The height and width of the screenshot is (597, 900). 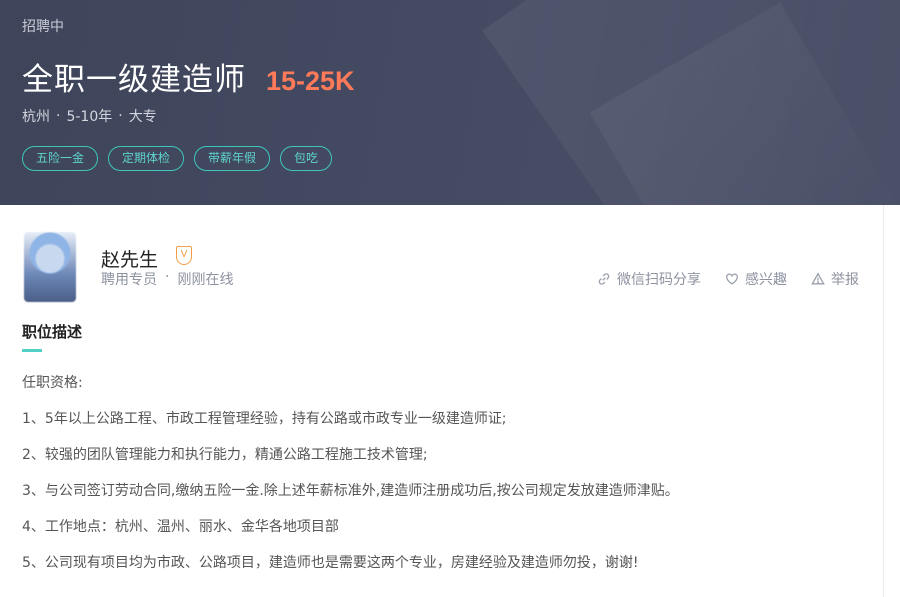 I want to click on link-icon, so click(x=604, y=279).